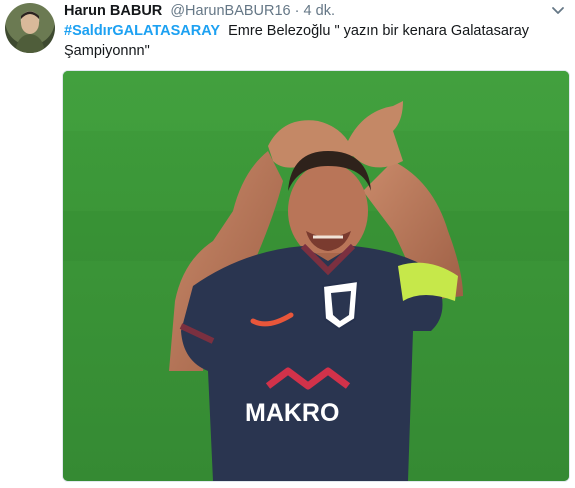 This screenshot has width=575, height=488. What do you see at coordinates (319, 11) in the screenshot?
I see `tweet-timestamp: 4 dk.` at bounding box center [319, 11].